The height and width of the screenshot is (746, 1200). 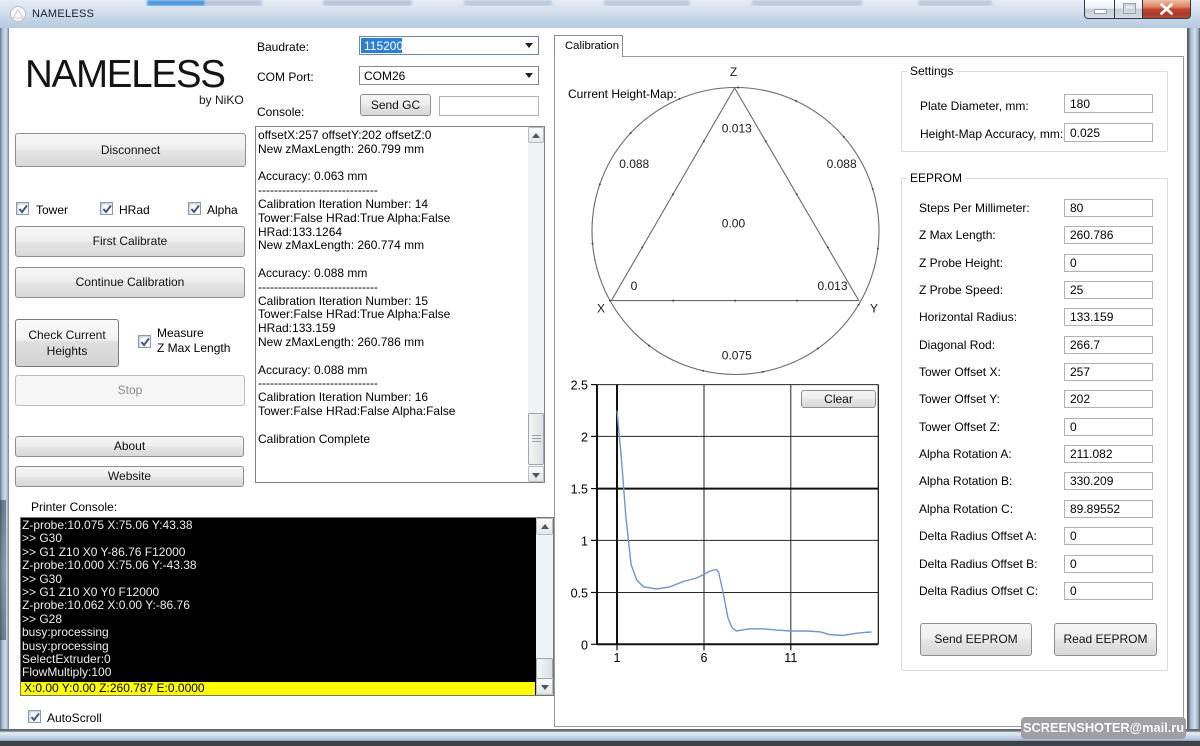 I want to click on svg-text: 0.075, so click(x=737, y=355).